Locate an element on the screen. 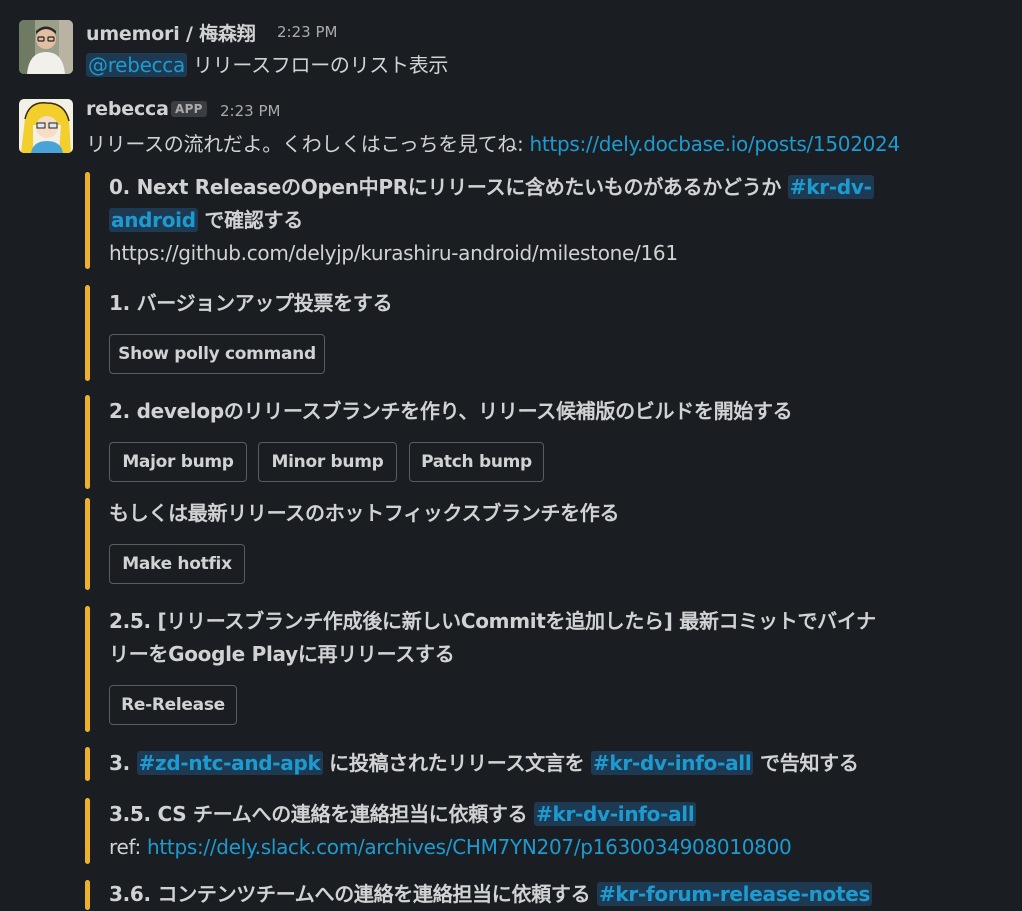  step-1-title: 1. バージョンアップ投票をする is located at coordinates (251, 303).